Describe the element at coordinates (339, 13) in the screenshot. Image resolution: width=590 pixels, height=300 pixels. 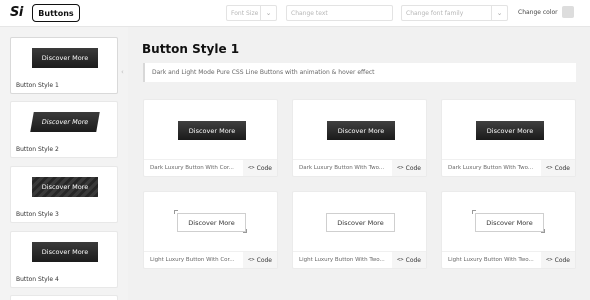
I see `change-text-input: Change text` at that location.